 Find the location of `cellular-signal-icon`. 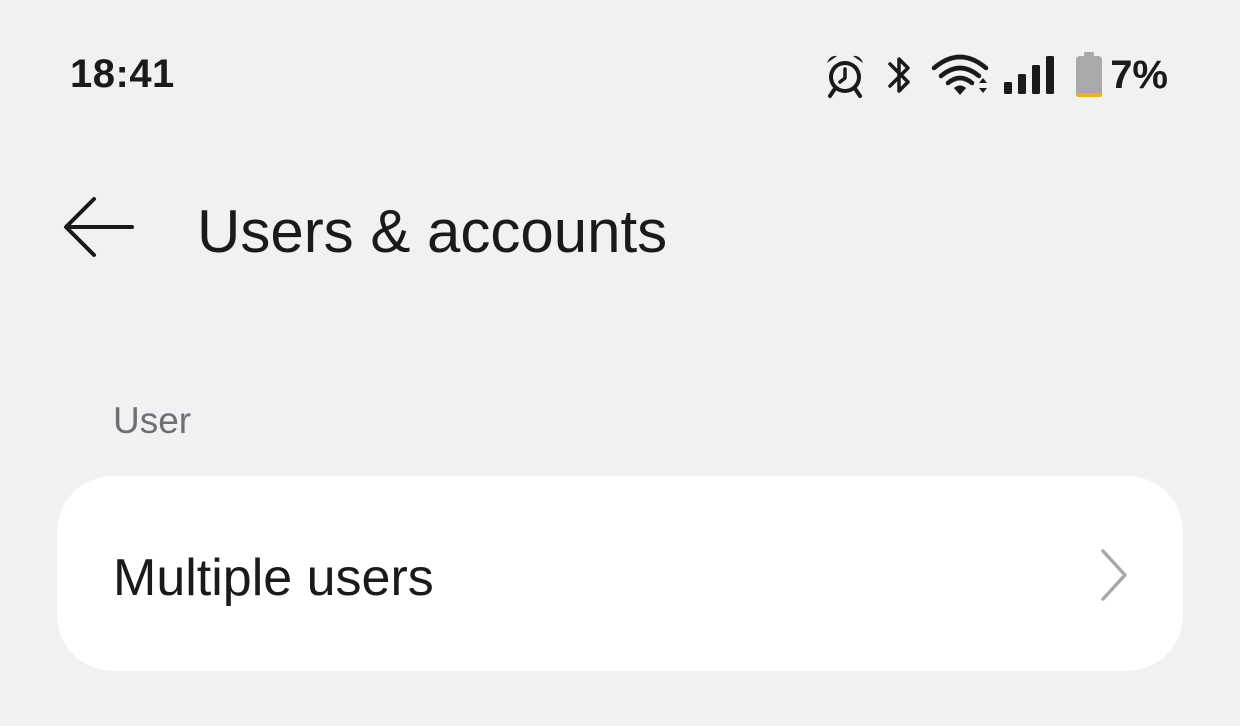

cellular-signal-icon is located at coordinates (1030, 75).